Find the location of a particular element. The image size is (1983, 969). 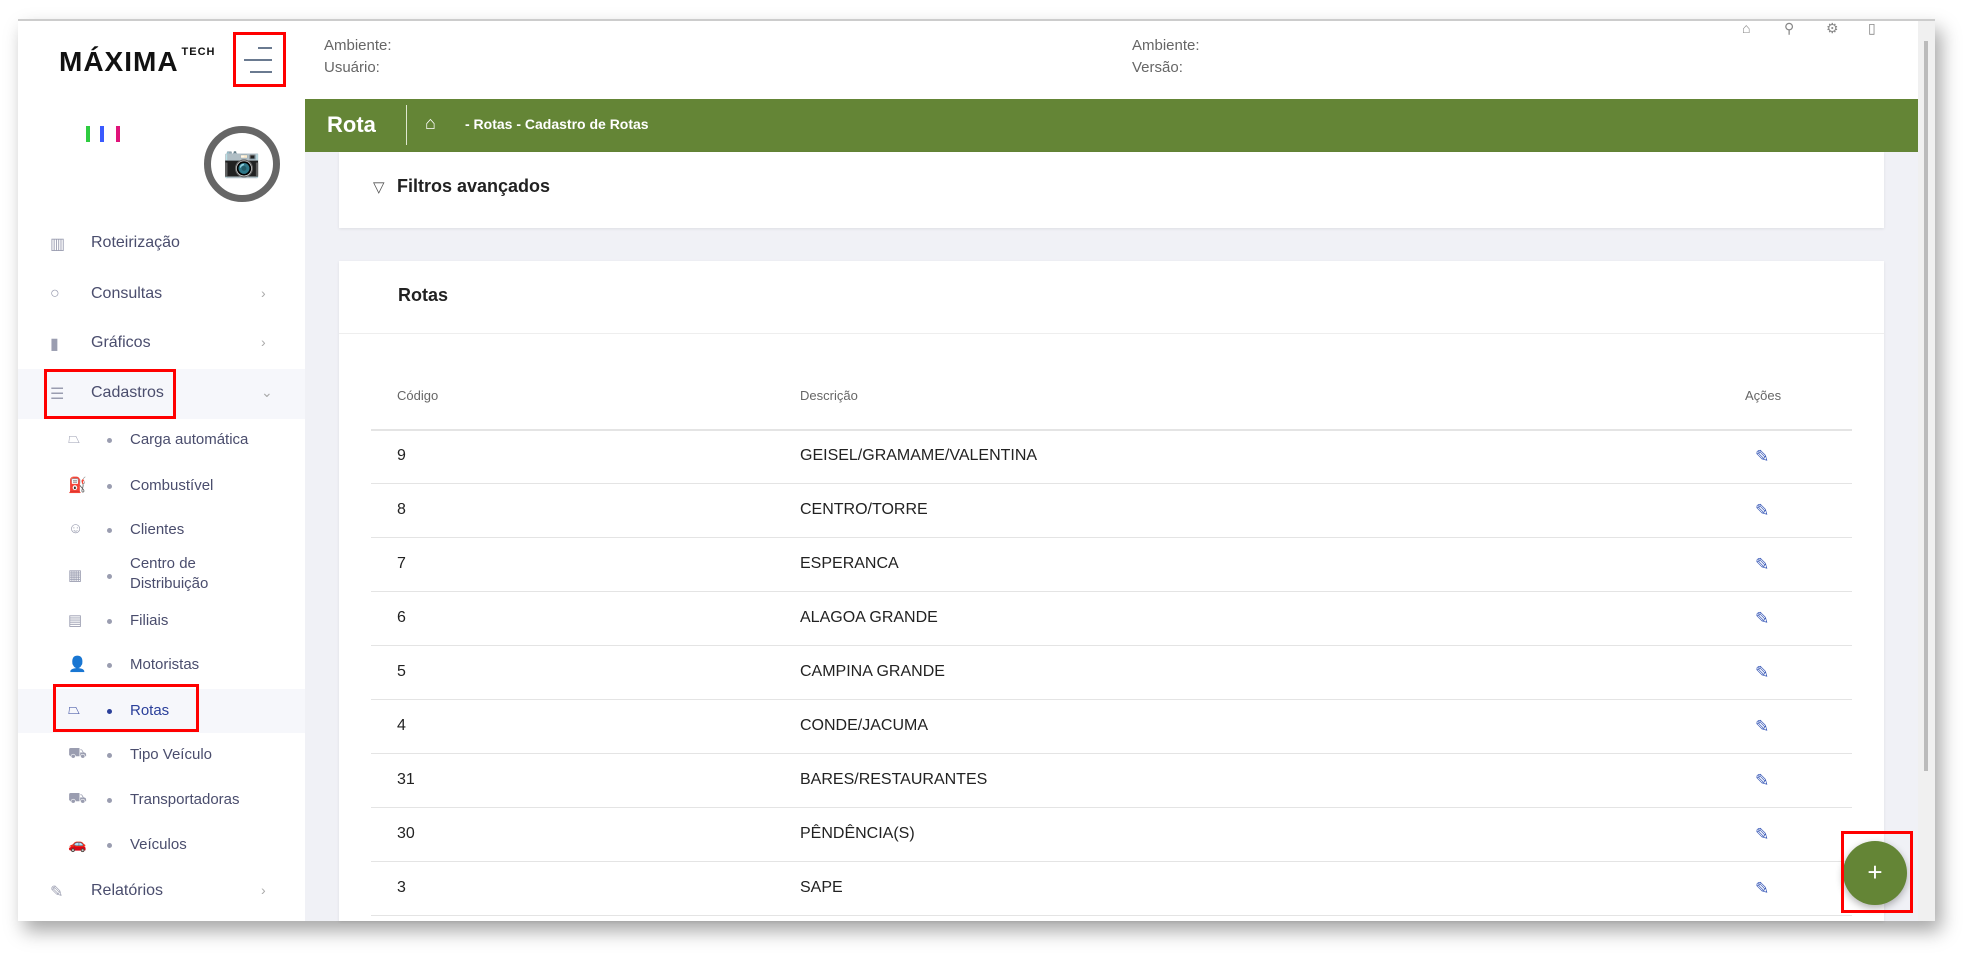

wrench-icon: ⚲ is located at coordinates (1789, 28).